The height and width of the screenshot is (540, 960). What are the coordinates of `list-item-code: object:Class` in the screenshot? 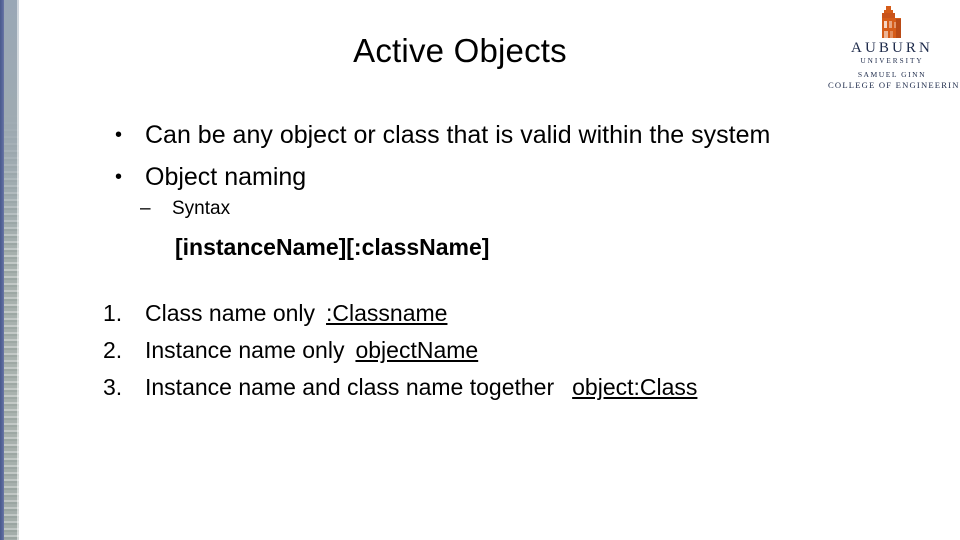 It's located at (635, 387).